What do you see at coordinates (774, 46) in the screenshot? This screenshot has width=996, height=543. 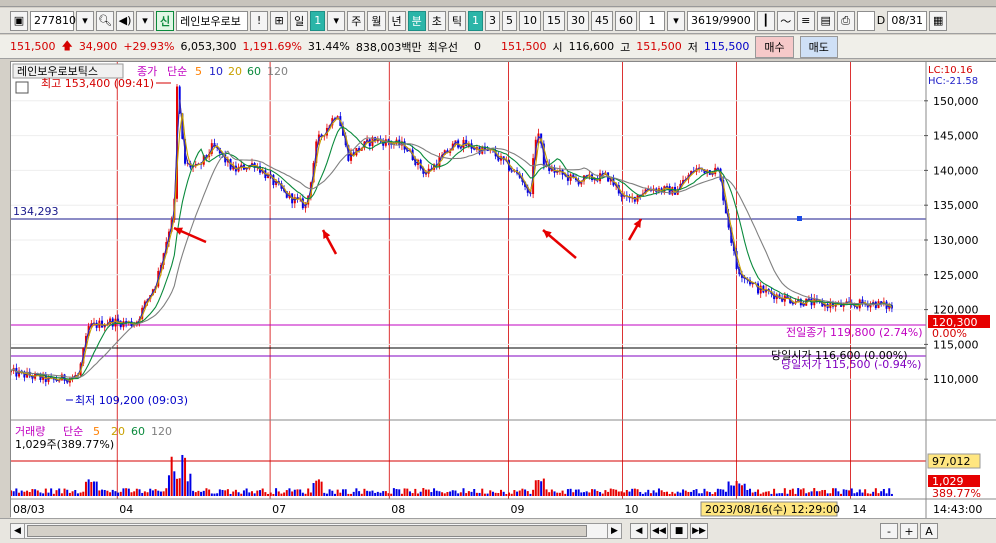 I see `buy-button: 매수` at bounding box center [774, 46].